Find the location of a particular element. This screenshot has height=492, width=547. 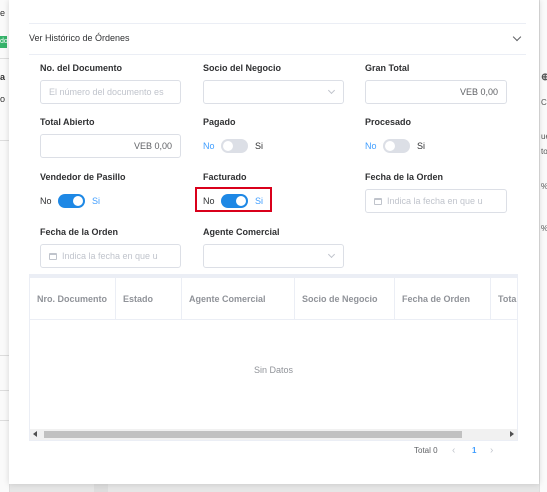

sales-agent-label: Agente Comercial is located at coordinates (241, 232).